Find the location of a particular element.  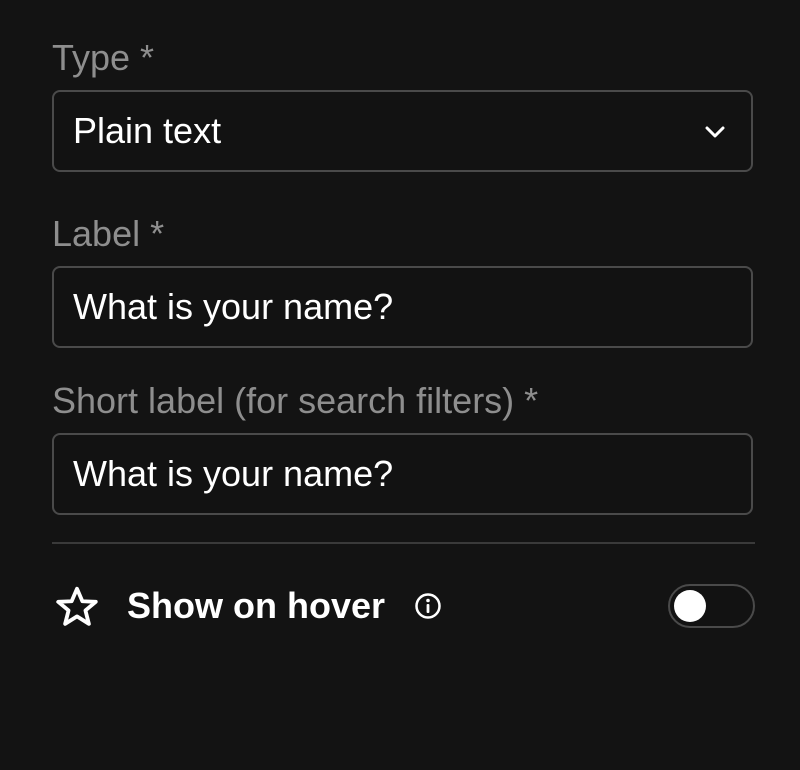

show-on-hover-row: Show on hover is located at coordinates (403, 606).